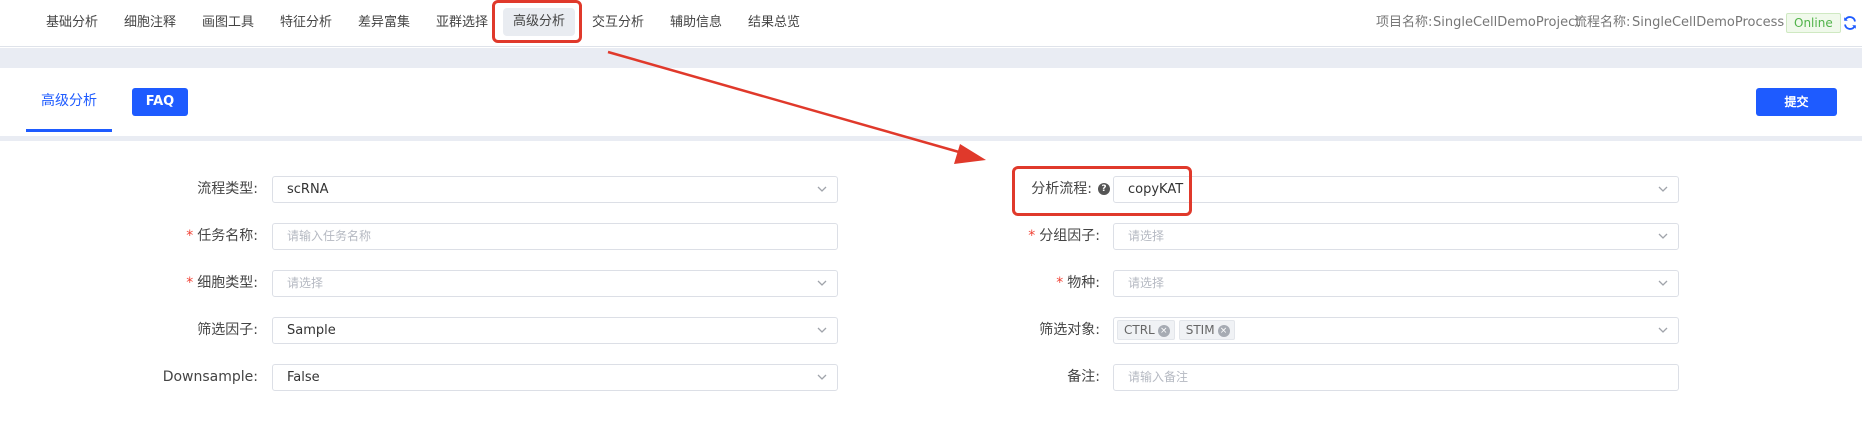  What do you see at coordinates (1602, 22) in the screenshot?
I see `process-name-label: 流程名称:` at bounding box center [1602, 22].